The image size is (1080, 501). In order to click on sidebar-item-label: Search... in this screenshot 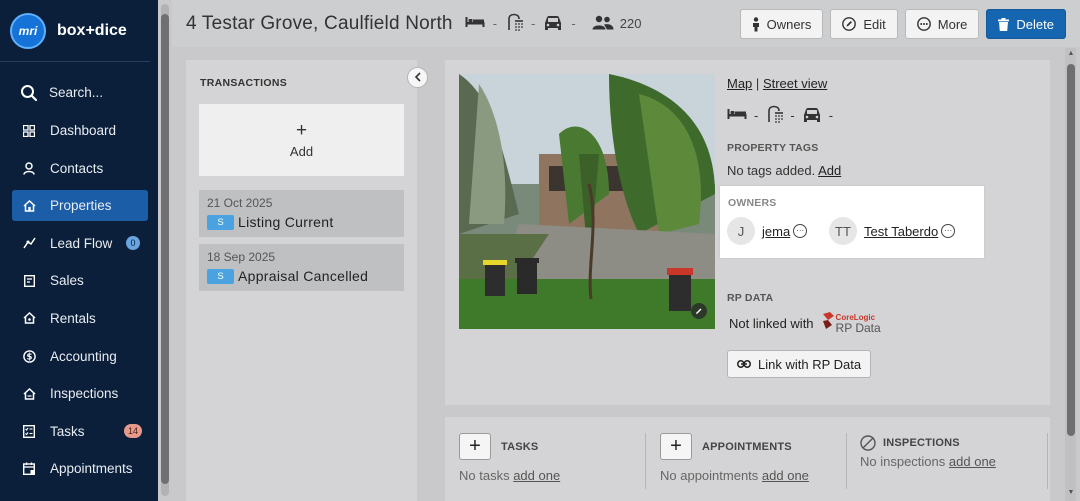, I will do `click(76, 92)`.